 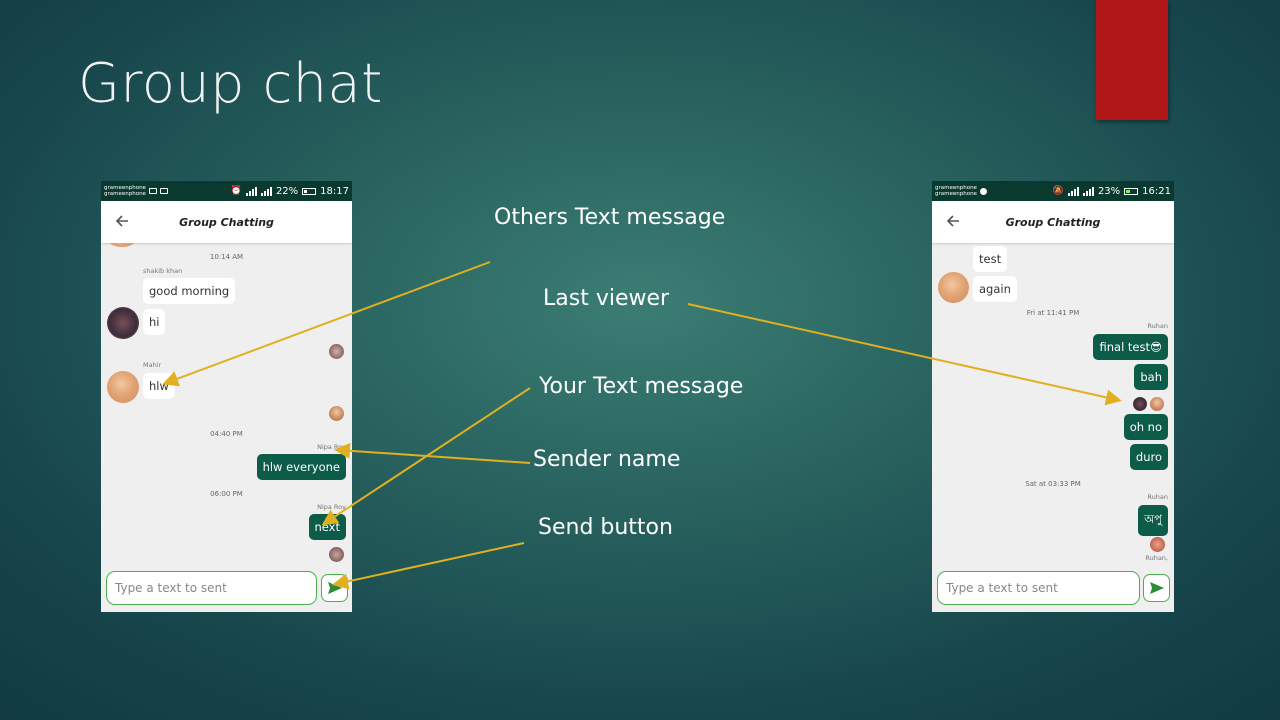 I want to click on arrow-others-text, so click(x=326, y=324).